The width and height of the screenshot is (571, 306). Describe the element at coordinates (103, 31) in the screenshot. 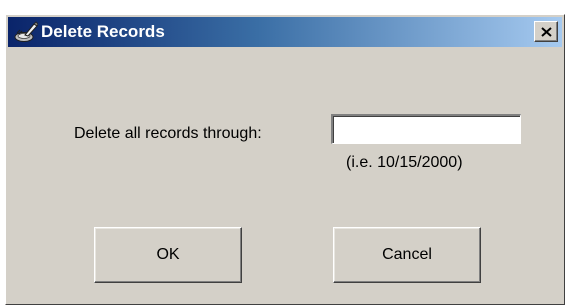

I see `dialog-title: Delete Records` at that location.